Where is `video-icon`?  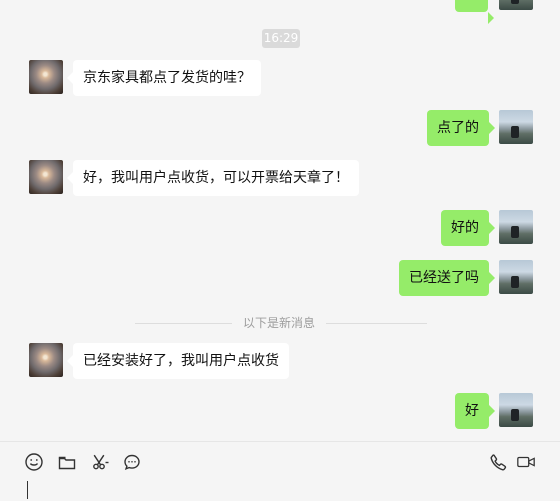 video-icon is located at coordinates (527, 462).